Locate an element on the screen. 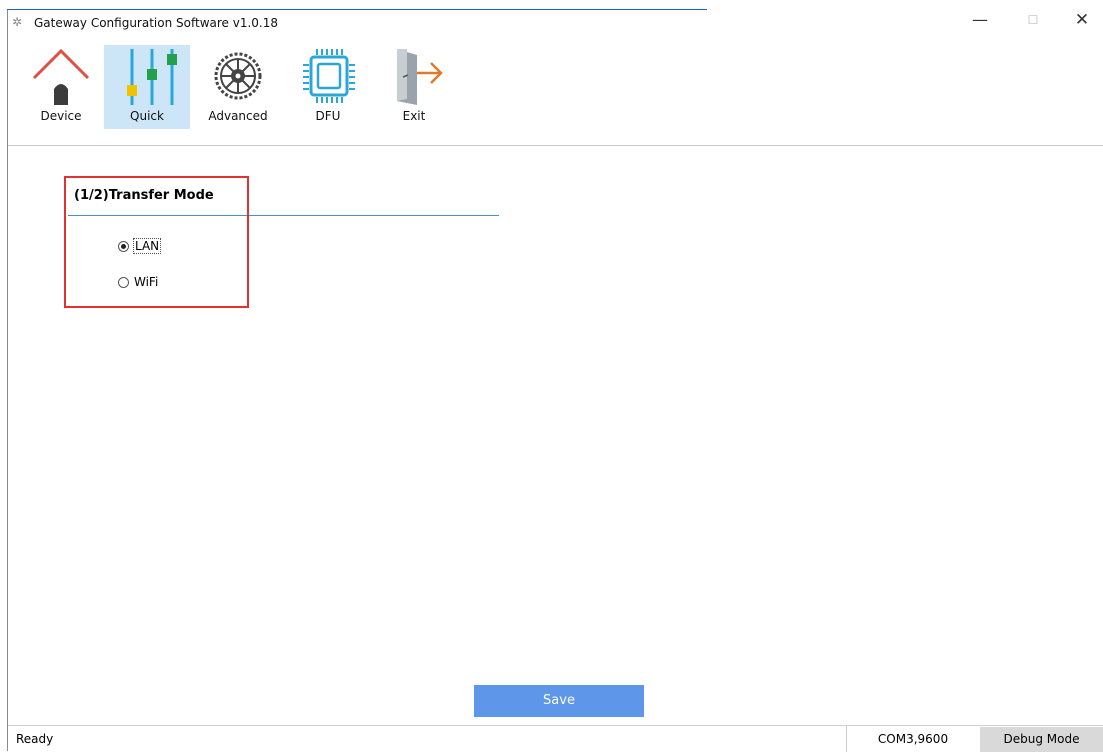 The height and width of the screenshot is (752, 1103). chip-icon is located at coordinates (329, 76).